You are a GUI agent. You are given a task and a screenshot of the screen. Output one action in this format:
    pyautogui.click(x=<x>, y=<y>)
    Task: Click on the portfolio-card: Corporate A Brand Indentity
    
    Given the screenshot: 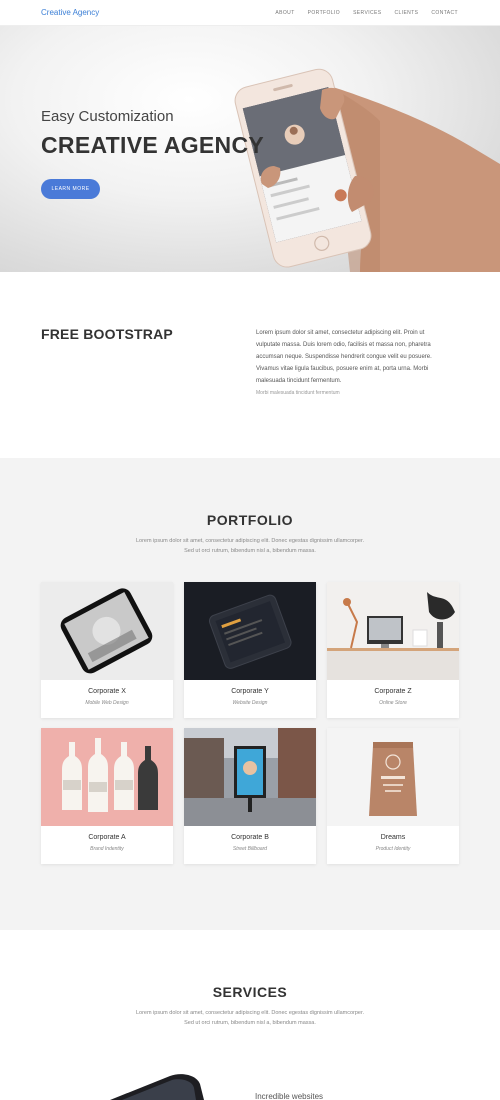 What is the action you would take?
    pyautogui.click(x=107, y=796)
    